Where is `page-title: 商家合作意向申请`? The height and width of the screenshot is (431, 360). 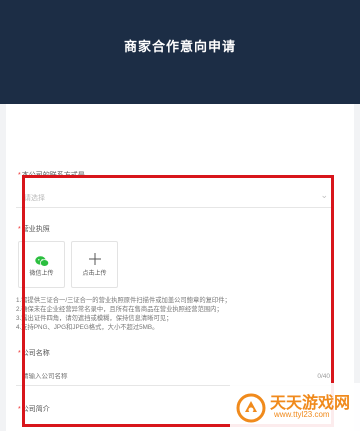 page-title: 商家合作意向申请 is located at coordinates (179, 46).